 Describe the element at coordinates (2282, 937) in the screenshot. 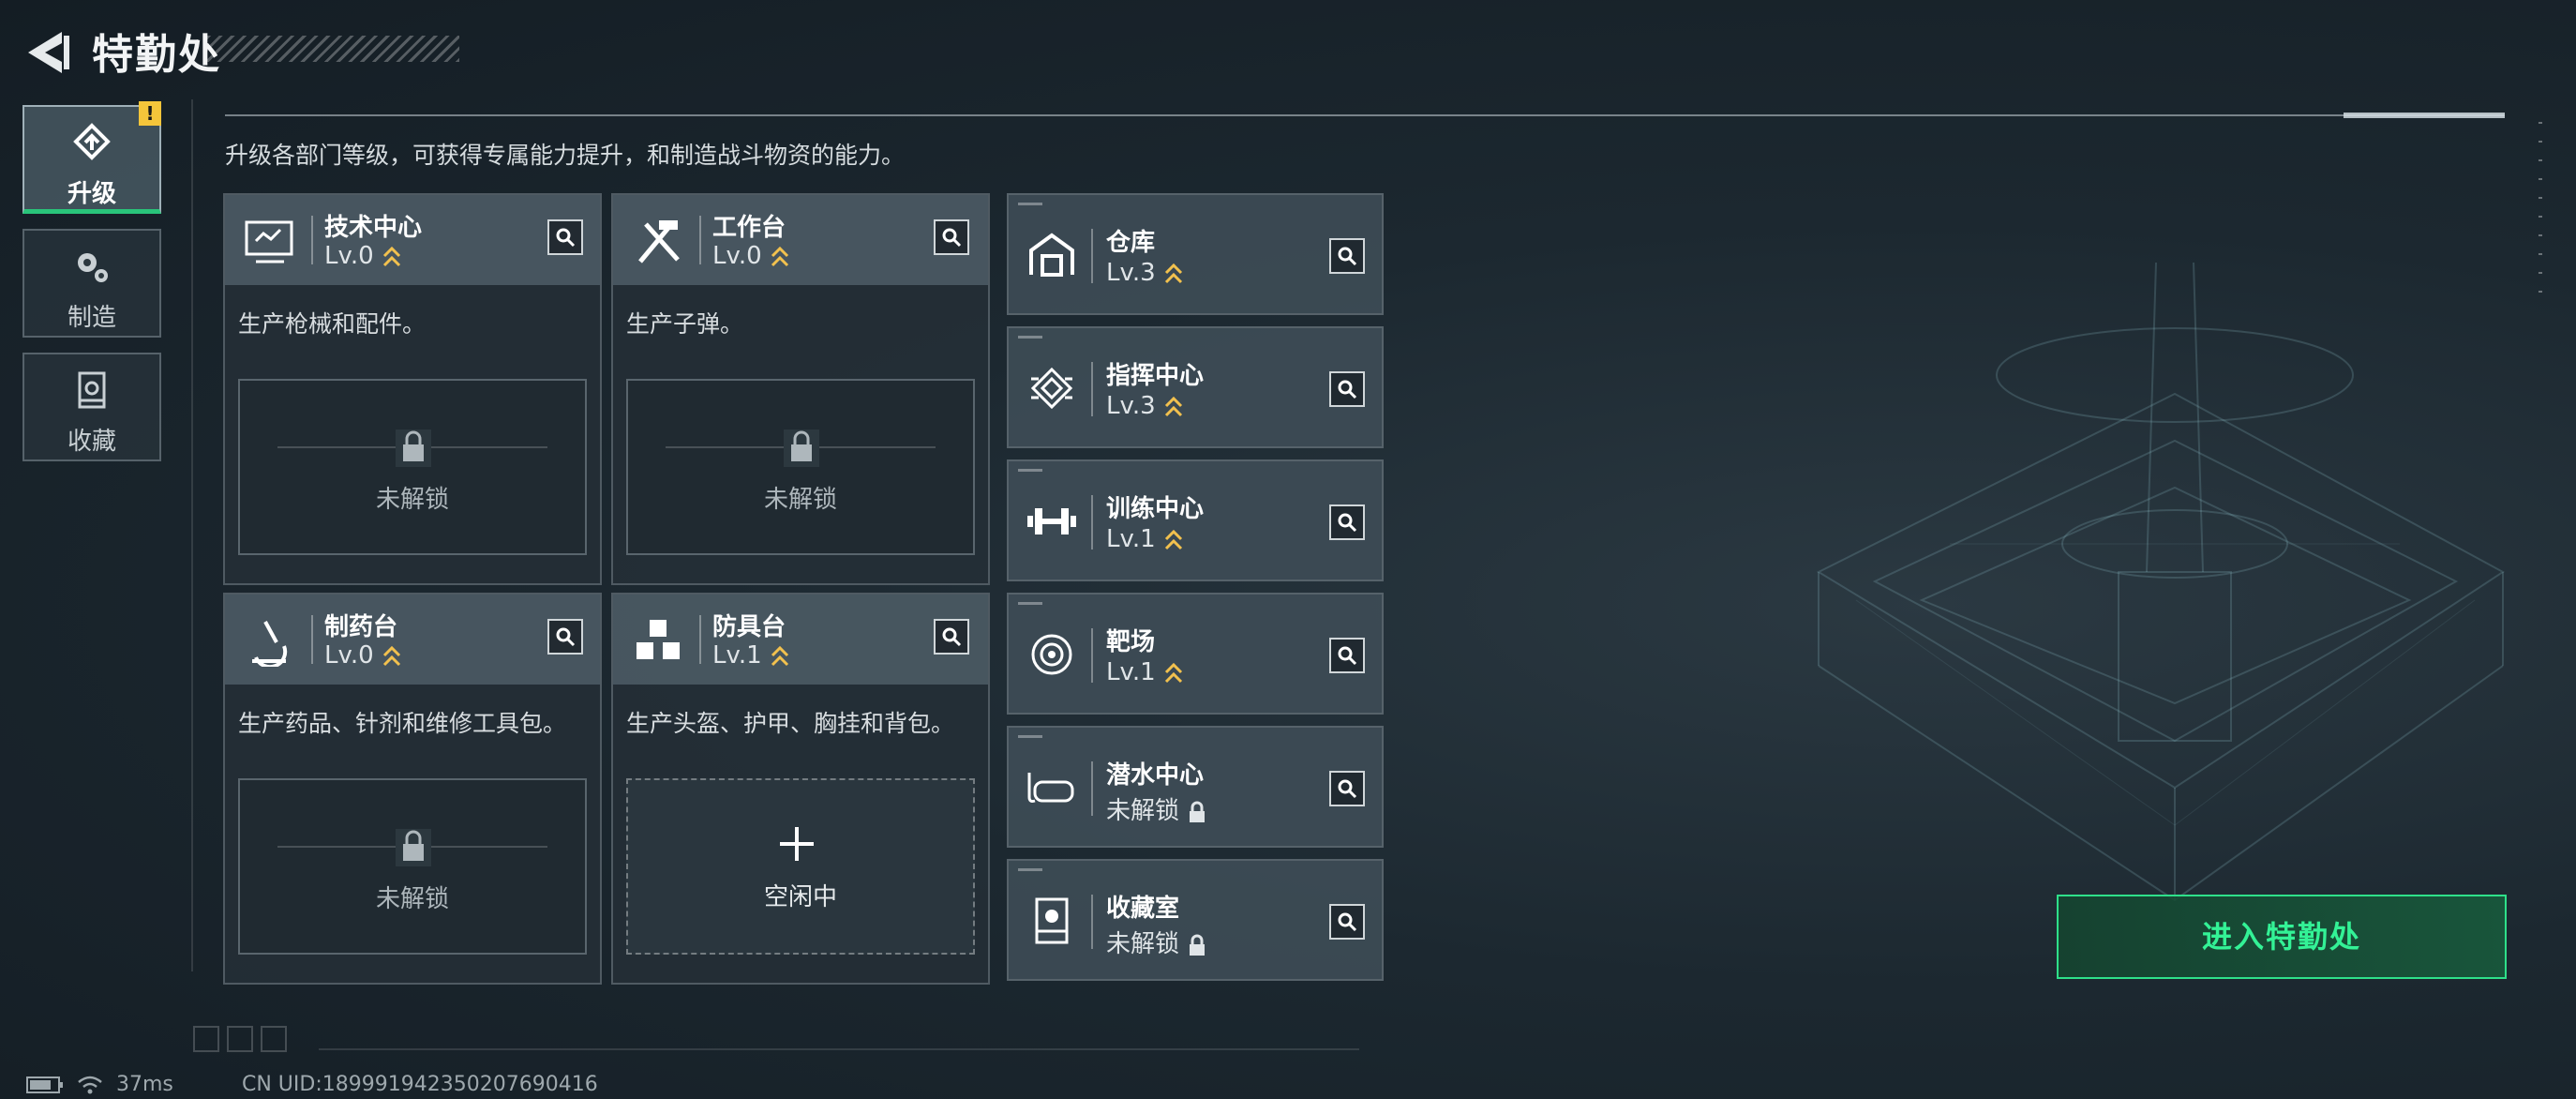

I see `enter-special-ops-button: 进入特勤处` at that location.